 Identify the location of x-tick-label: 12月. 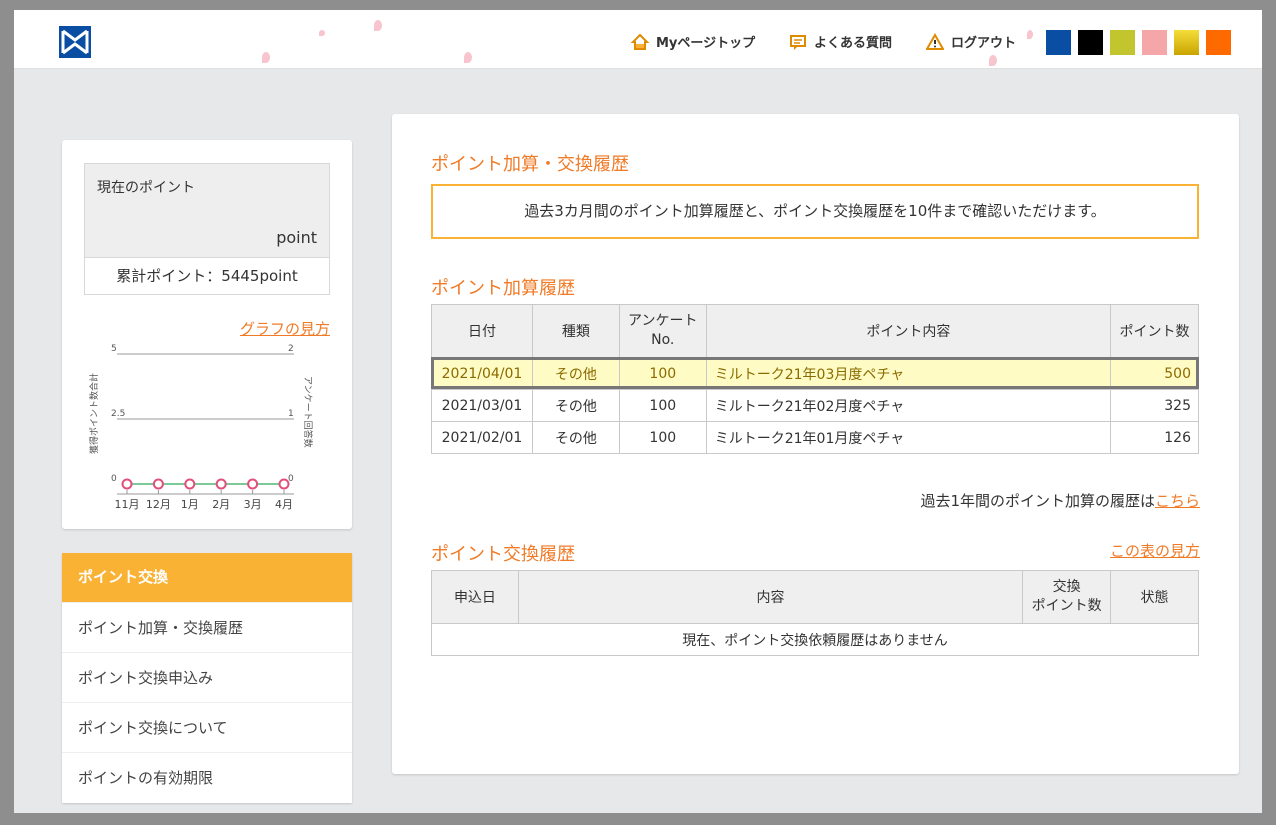
(158, 504).